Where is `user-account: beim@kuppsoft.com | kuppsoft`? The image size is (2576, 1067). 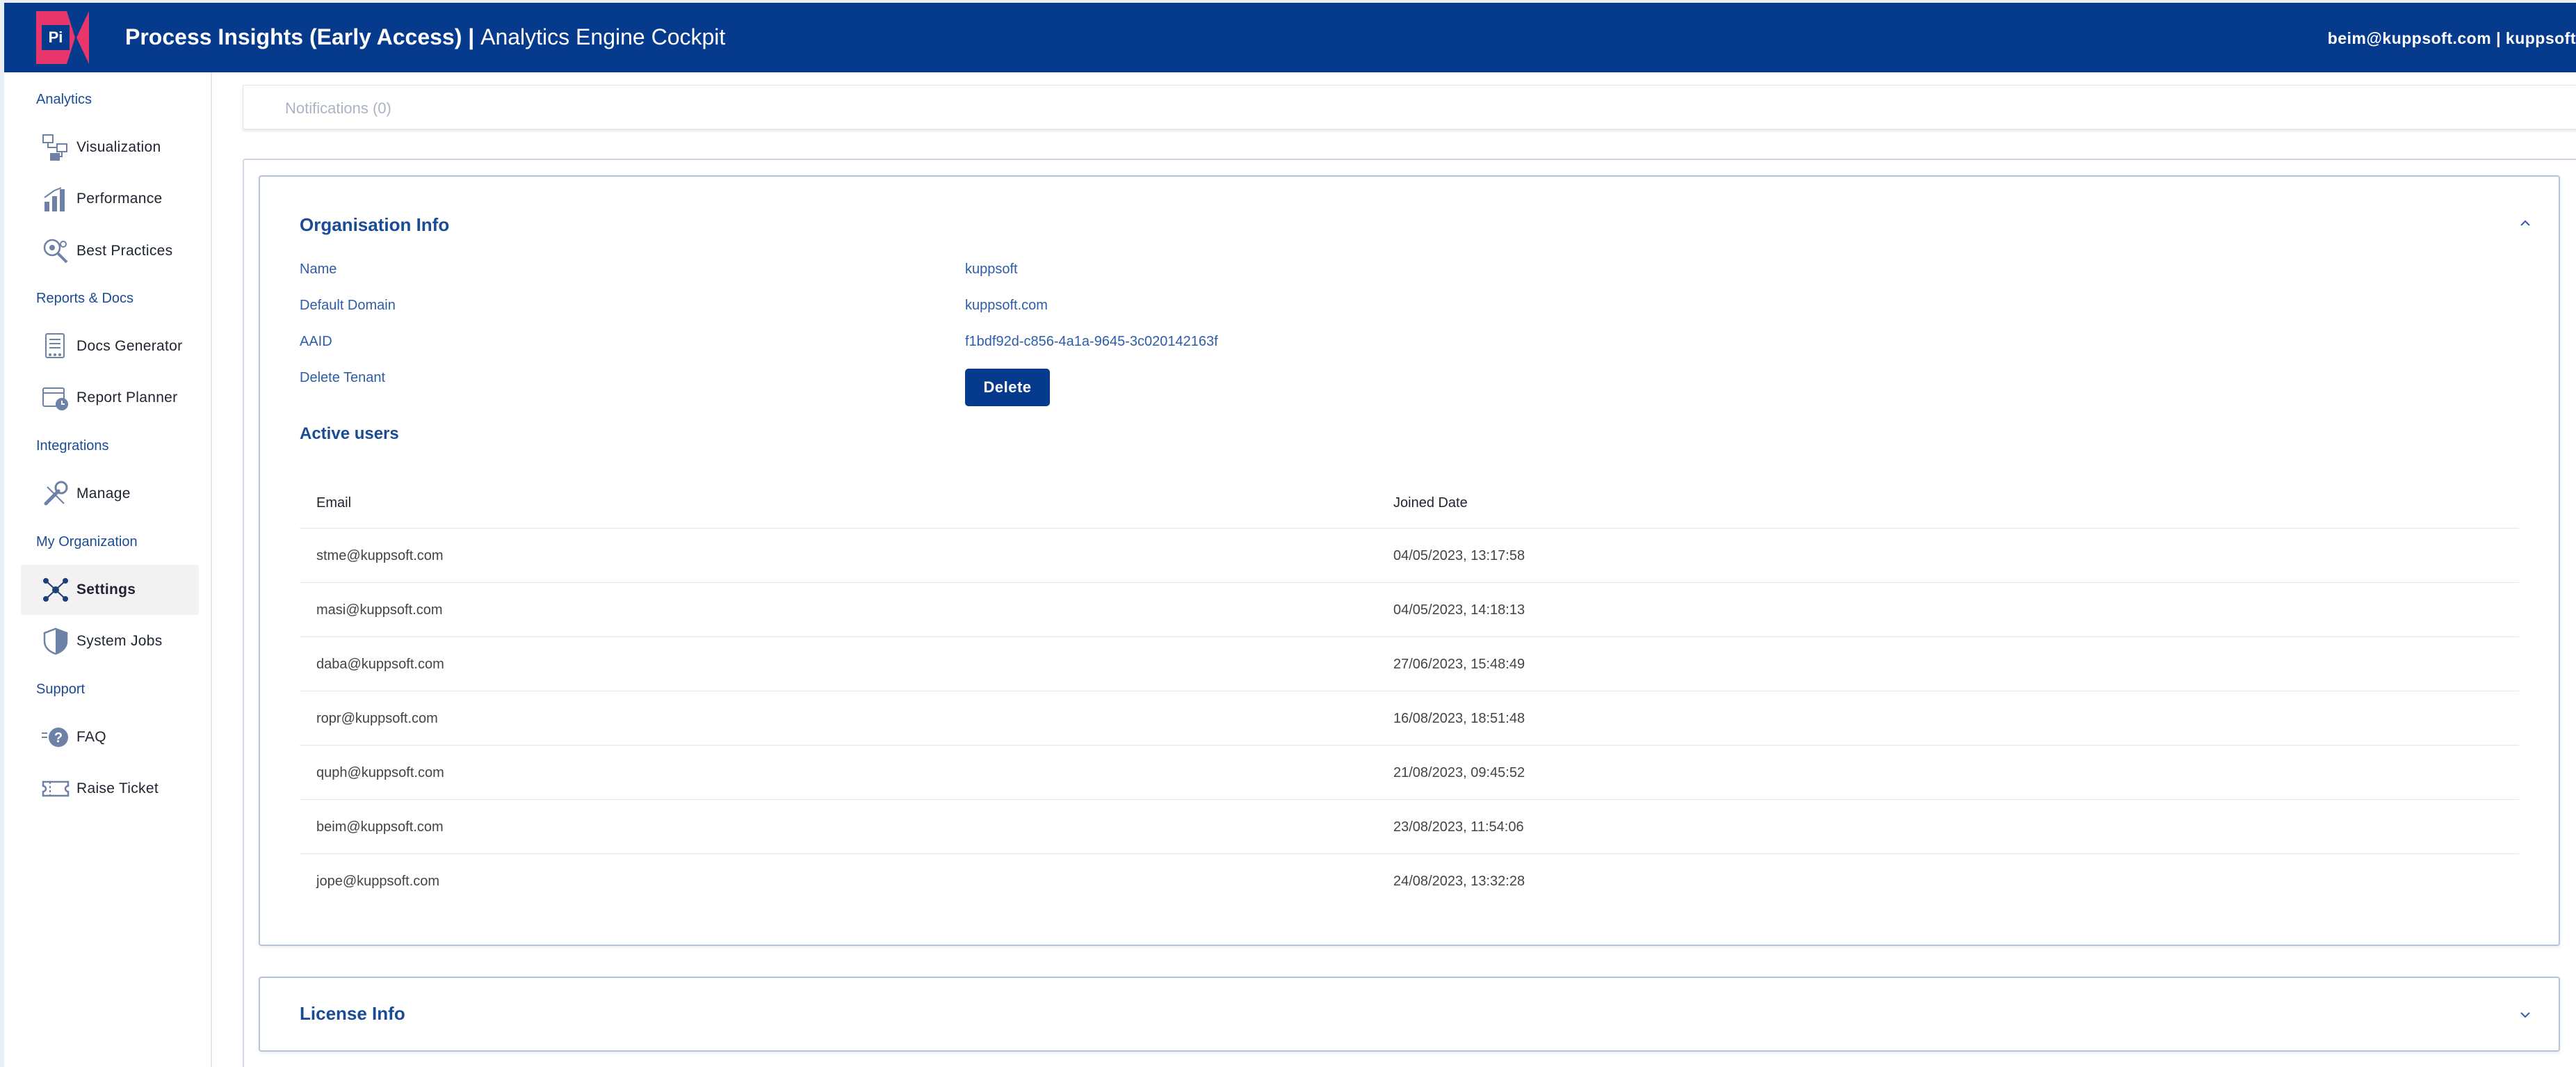 user-account: beim@kuppsoft.com | kuppsoft is located at coordinates (2452, 38).